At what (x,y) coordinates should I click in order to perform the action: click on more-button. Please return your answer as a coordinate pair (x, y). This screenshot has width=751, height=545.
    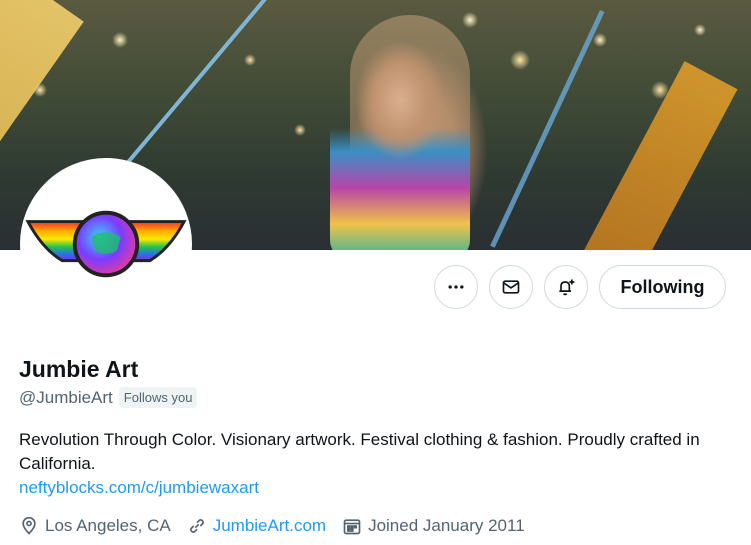
    Looking at the image, I should click on (456, 287).